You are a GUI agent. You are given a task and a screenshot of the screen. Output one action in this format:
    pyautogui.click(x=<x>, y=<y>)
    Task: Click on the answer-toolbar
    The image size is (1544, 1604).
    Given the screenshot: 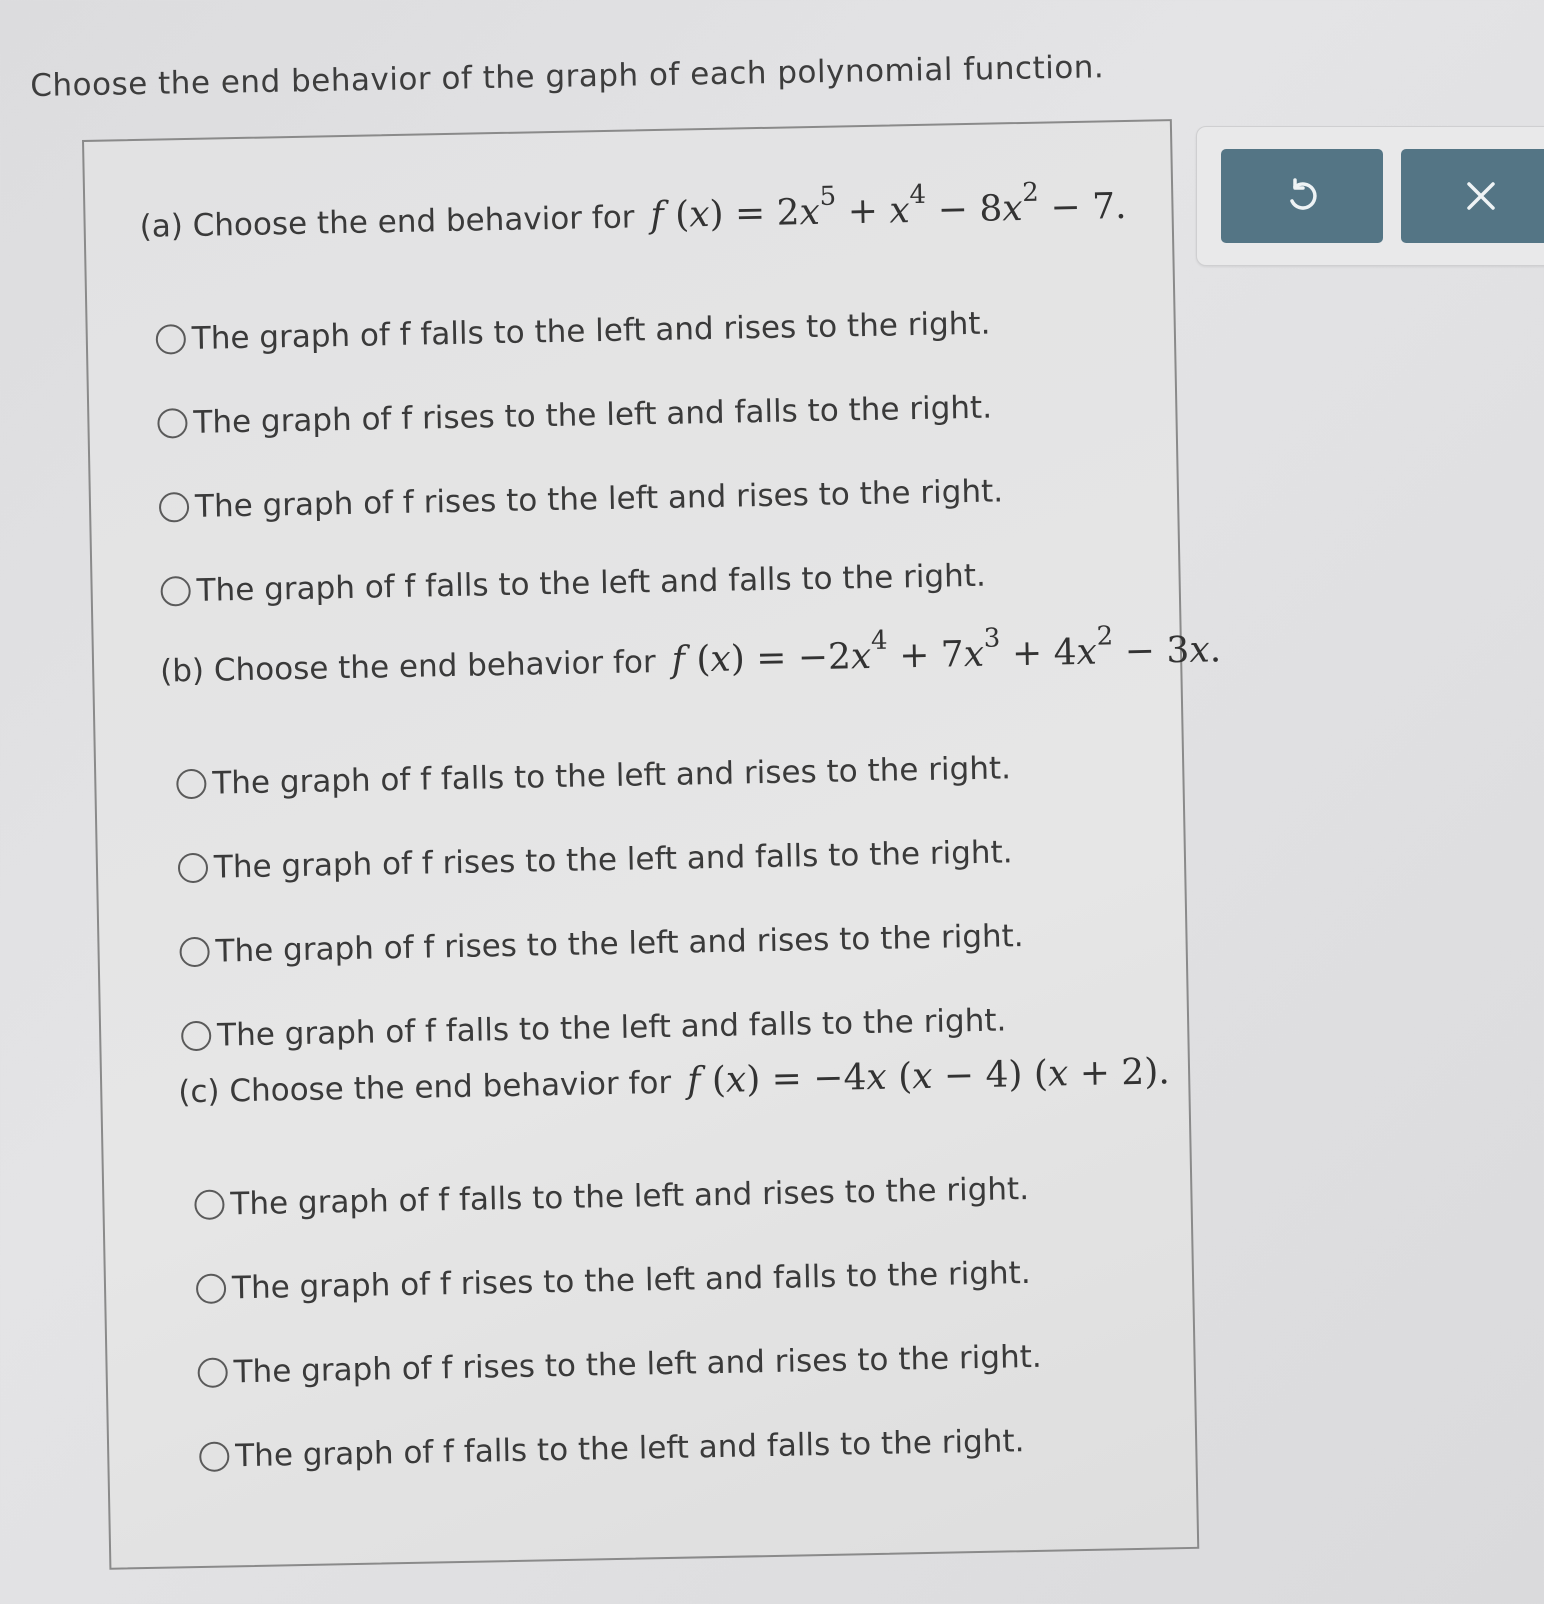 What is the action you would take?
    pyautogui.click(x=1370, y=196)
    